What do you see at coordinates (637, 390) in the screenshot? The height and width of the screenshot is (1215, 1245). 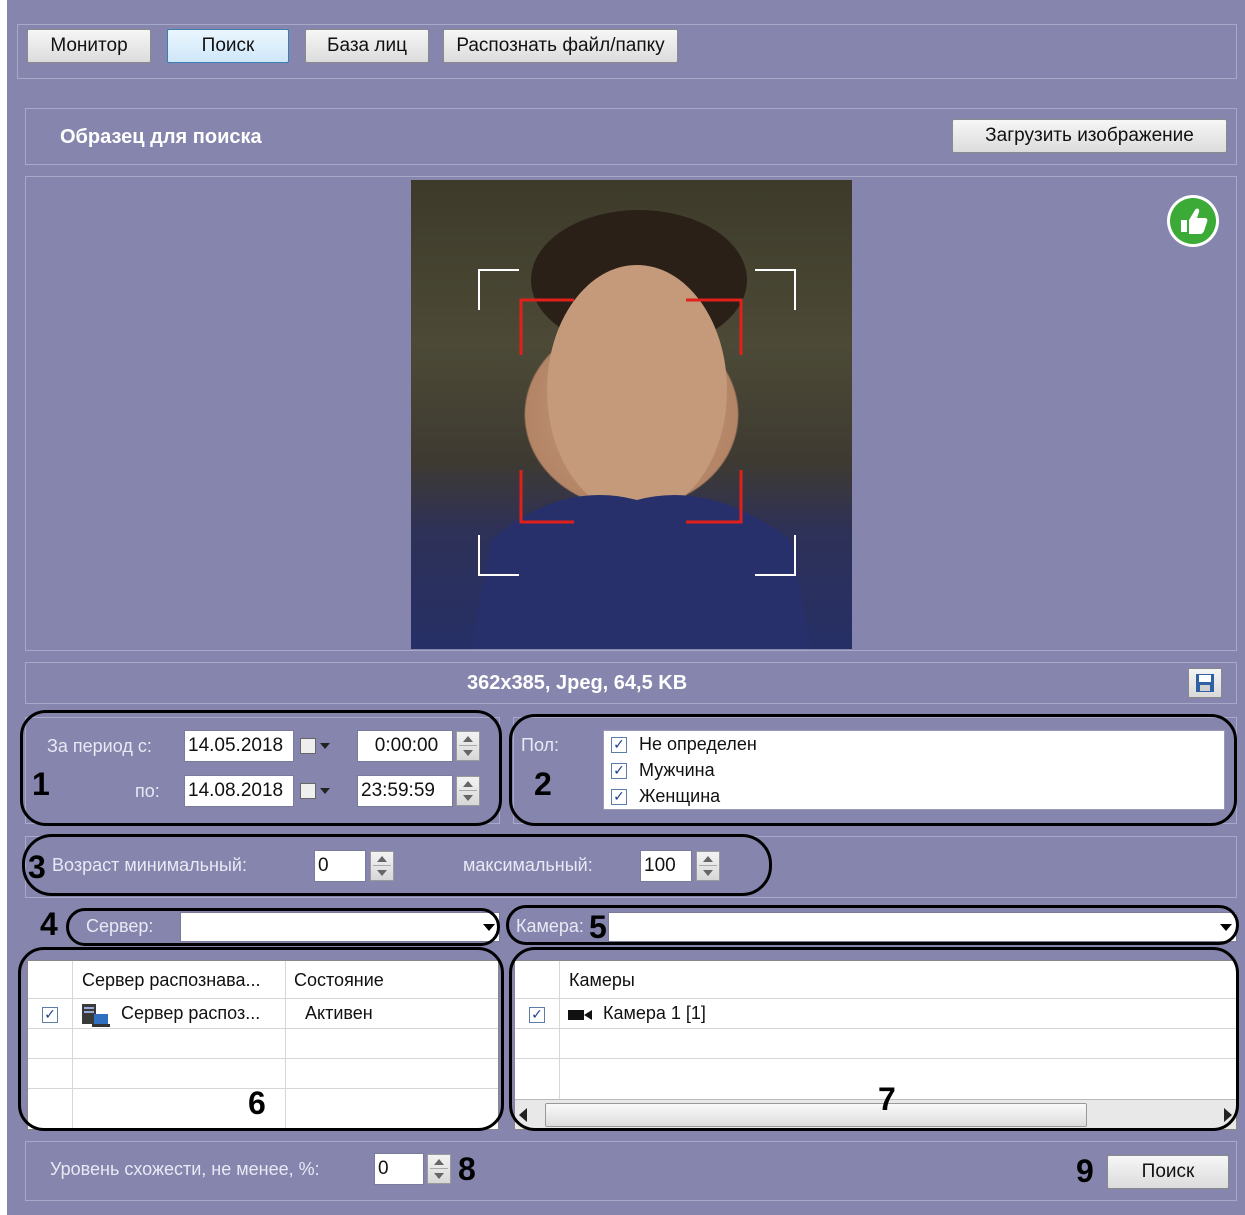 I see `face-shape` at bounding box center [637, 390].